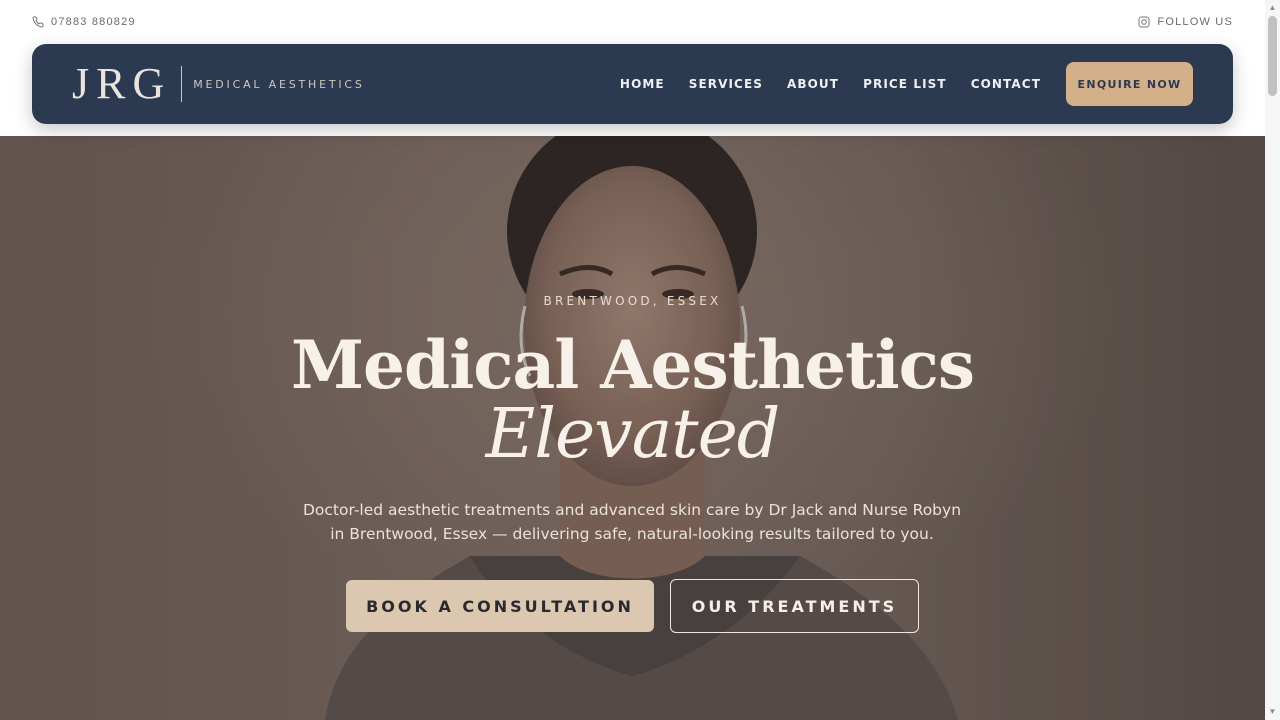  What do you see at coordinates (1006, 84) in the screenshot?
I see `nav-contact: CONTACT` at bounding box center [1006, 84].